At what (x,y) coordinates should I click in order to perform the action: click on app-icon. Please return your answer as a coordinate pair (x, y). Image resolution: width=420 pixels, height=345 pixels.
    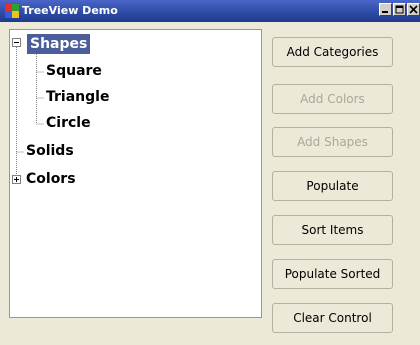
    Looking at the image, I should click on (12, 11).